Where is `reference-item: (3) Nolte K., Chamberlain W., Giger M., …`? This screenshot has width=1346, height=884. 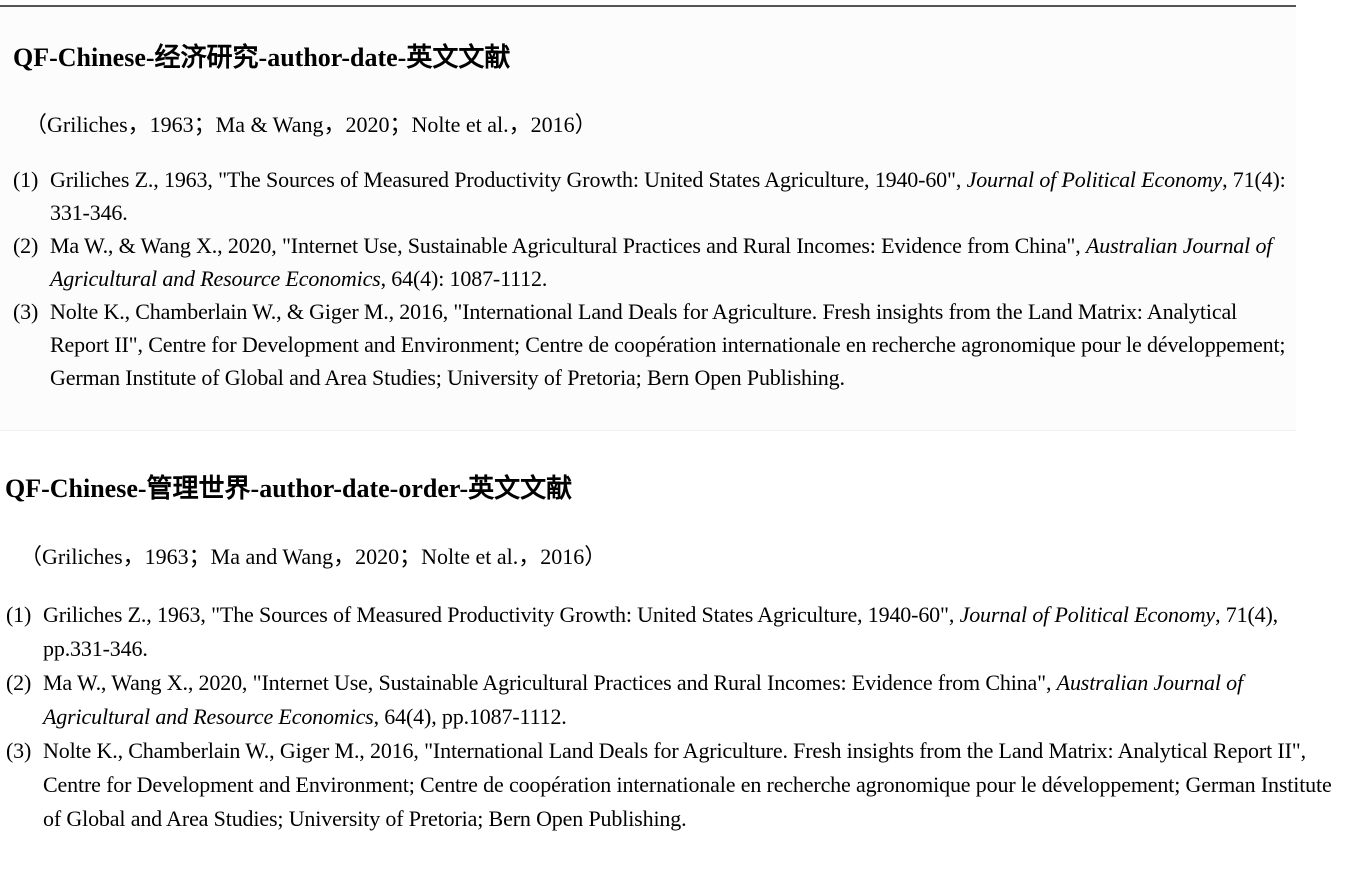 reference-item: (3) Nolte K., Chamberlain W., Giger M., … is located at coordinates (674, 785).